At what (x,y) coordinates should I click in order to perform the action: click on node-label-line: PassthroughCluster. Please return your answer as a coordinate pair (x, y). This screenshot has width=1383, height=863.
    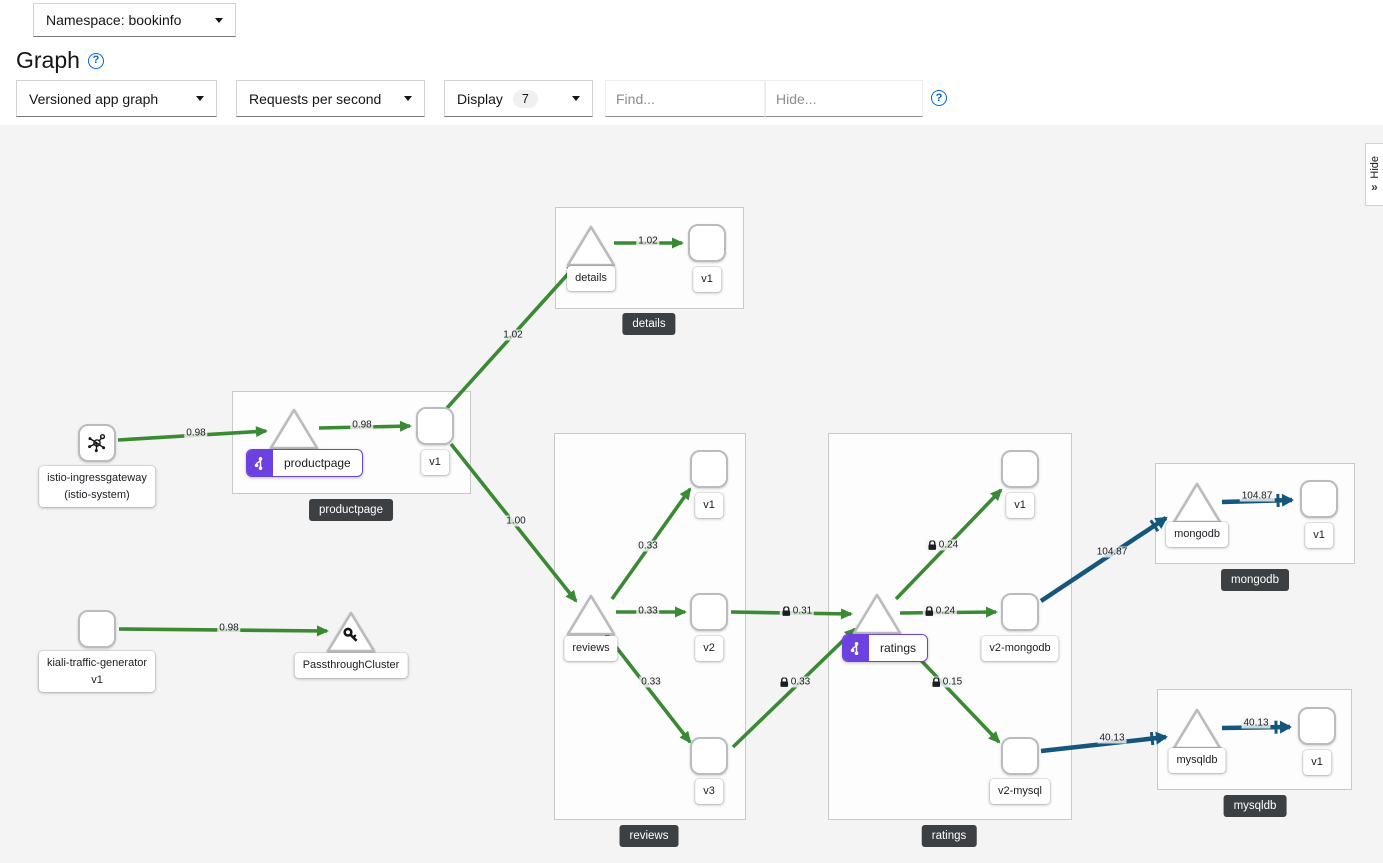
    Looking at the image, I should click on (351, 665).